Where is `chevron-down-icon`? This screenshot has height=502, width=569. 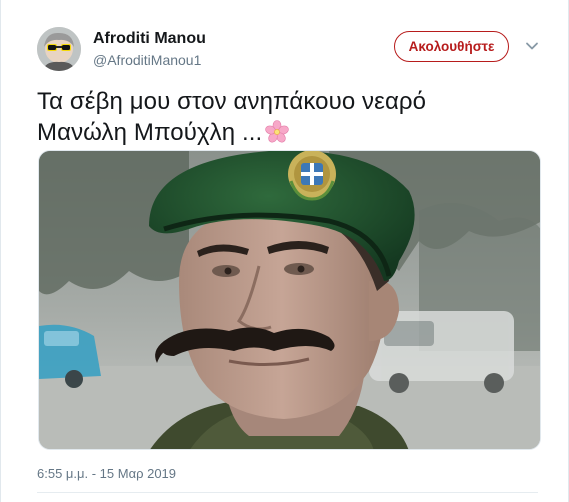 chevron-down-icon is located at coordinates (532, 46).